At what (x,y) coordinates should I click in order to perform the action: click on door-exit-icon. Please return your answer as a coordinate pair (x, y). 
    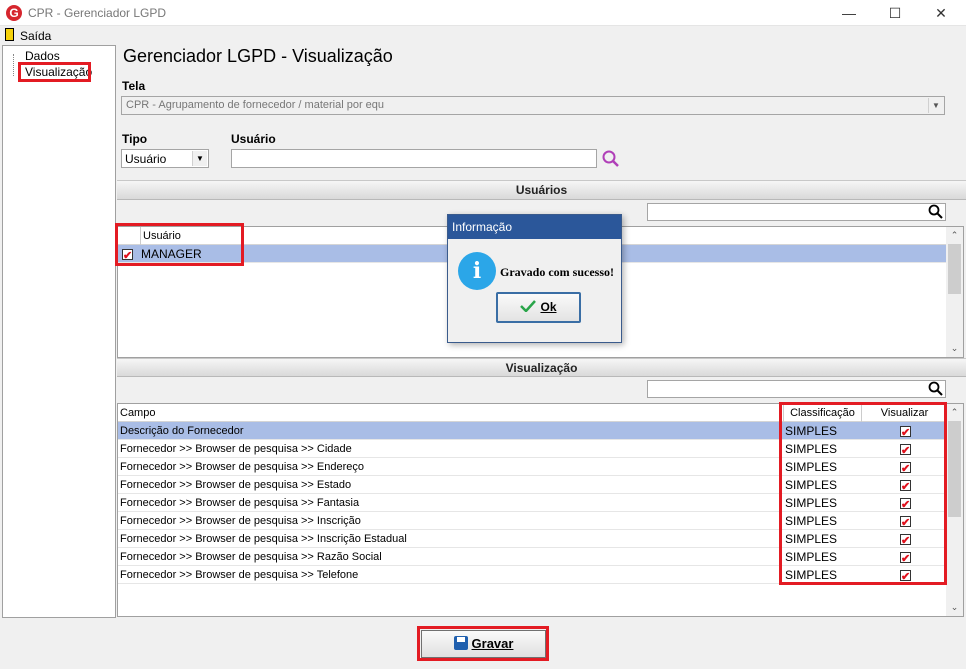
    Looking at the image, I should click on (9, 34).